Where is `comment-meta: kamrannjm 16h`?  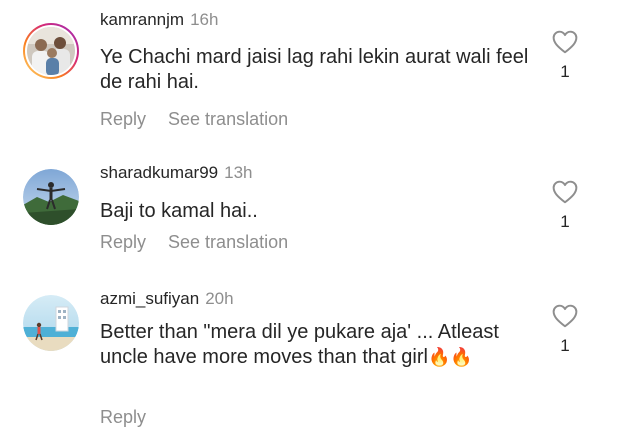
comment-meta: kamrannjm 16h is located at coordinates (159, 20).